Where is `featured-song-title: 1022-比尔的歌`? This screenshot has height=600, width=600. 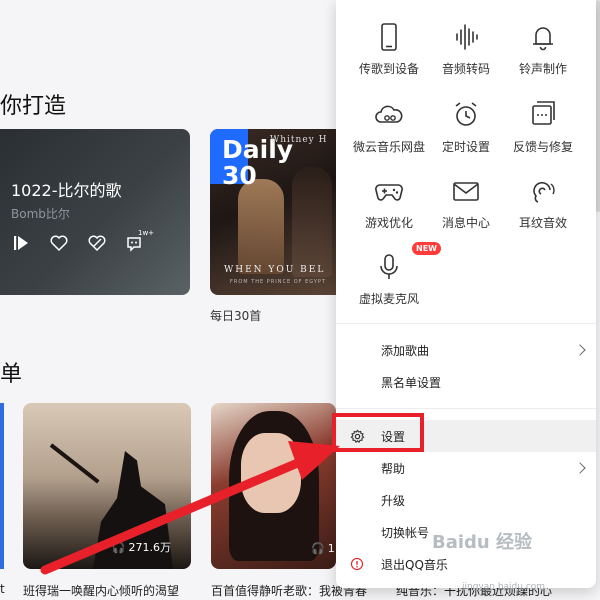
featured-song-title: 1022-比尔的歌 is located at coordinates (66, 190).